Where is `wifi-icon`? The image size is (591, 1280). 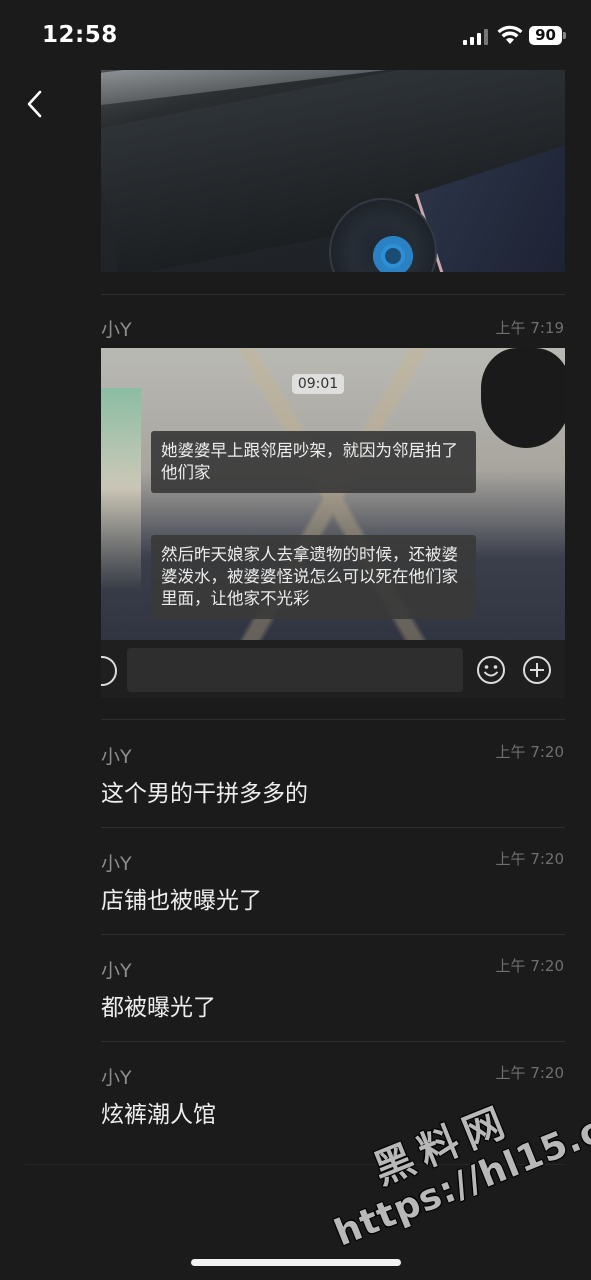 wifi-icon is located at coordinates (510, 34).